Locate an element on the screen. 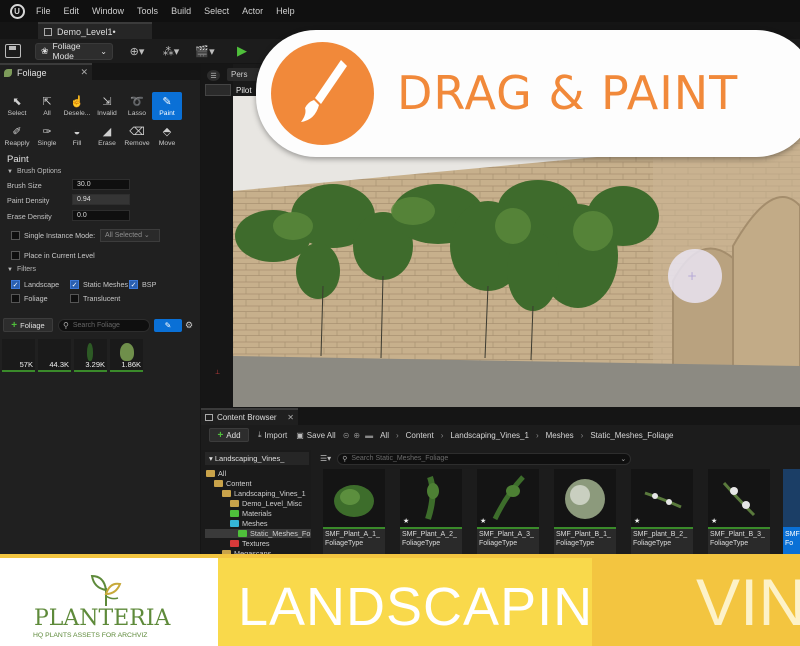  vines-block: VINES is located at coordinates (696, 600).